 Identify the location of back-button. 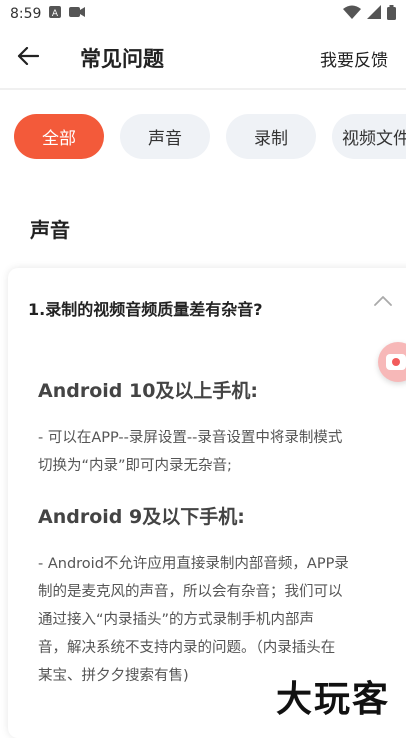
(28, 58).